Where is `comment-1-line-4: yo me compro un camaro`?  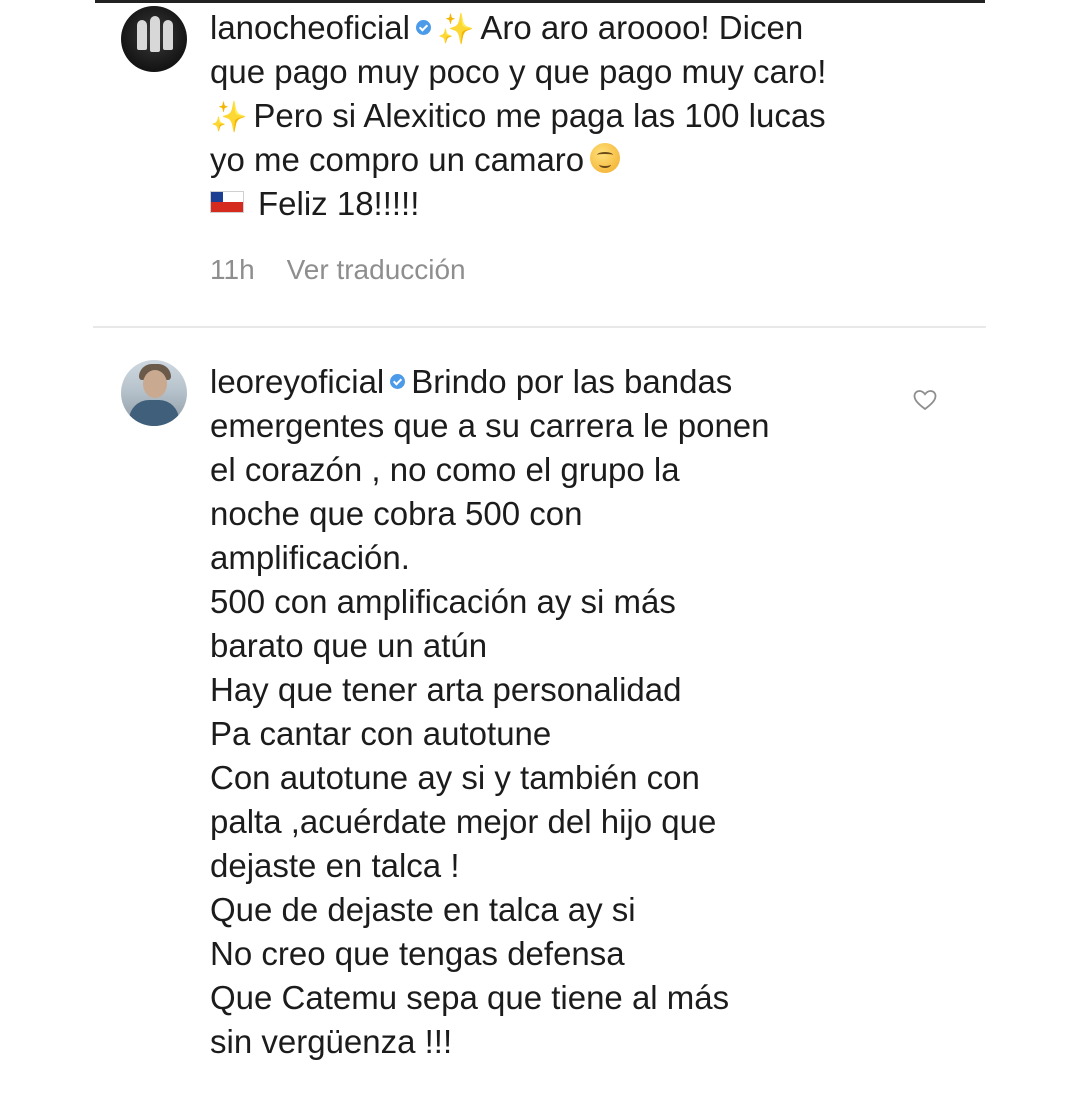 comment-1-line-4: yo me compro un camaro is located at coordinates (518, 160).